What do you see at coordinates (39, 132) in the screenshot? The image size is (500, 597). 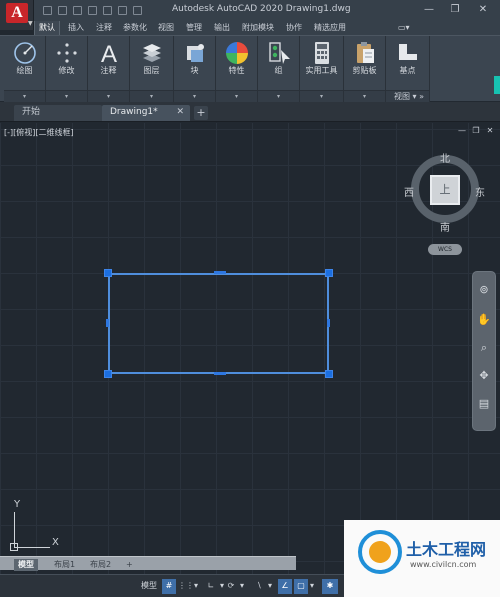 I see `viewport-controls-label: [-][俯视][二维线框]` at bounding box center [39, 132].